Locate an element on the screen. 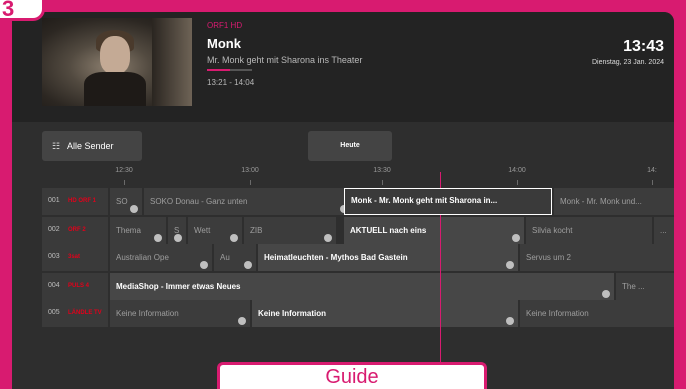  thumbnail-background is located at coordinates (172, 62).